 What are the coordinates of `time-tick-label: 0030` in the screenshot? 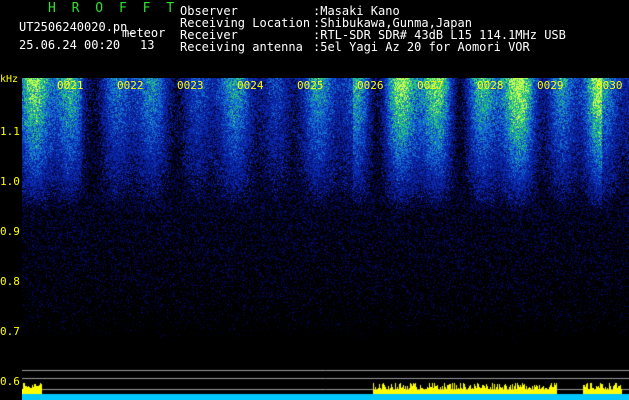 It's located at (609, 85).